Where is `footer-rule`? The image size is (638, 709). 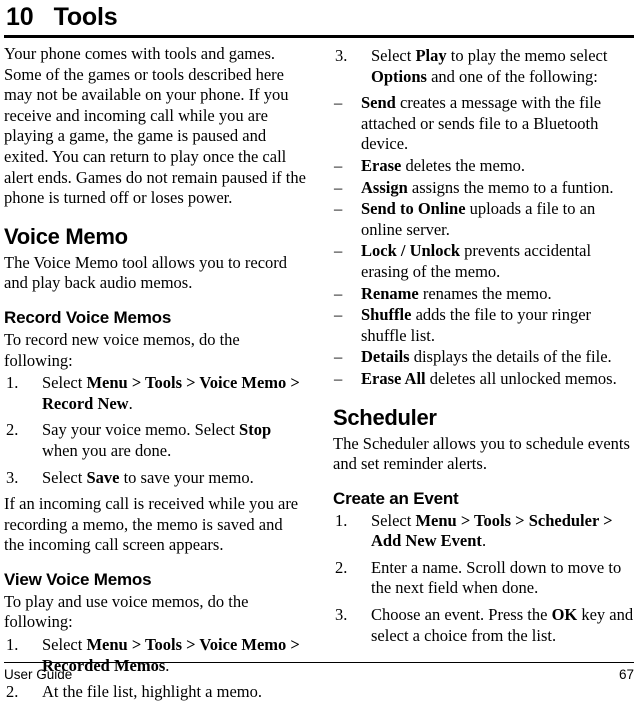 footer-rule is located at coordinates (319, 662).